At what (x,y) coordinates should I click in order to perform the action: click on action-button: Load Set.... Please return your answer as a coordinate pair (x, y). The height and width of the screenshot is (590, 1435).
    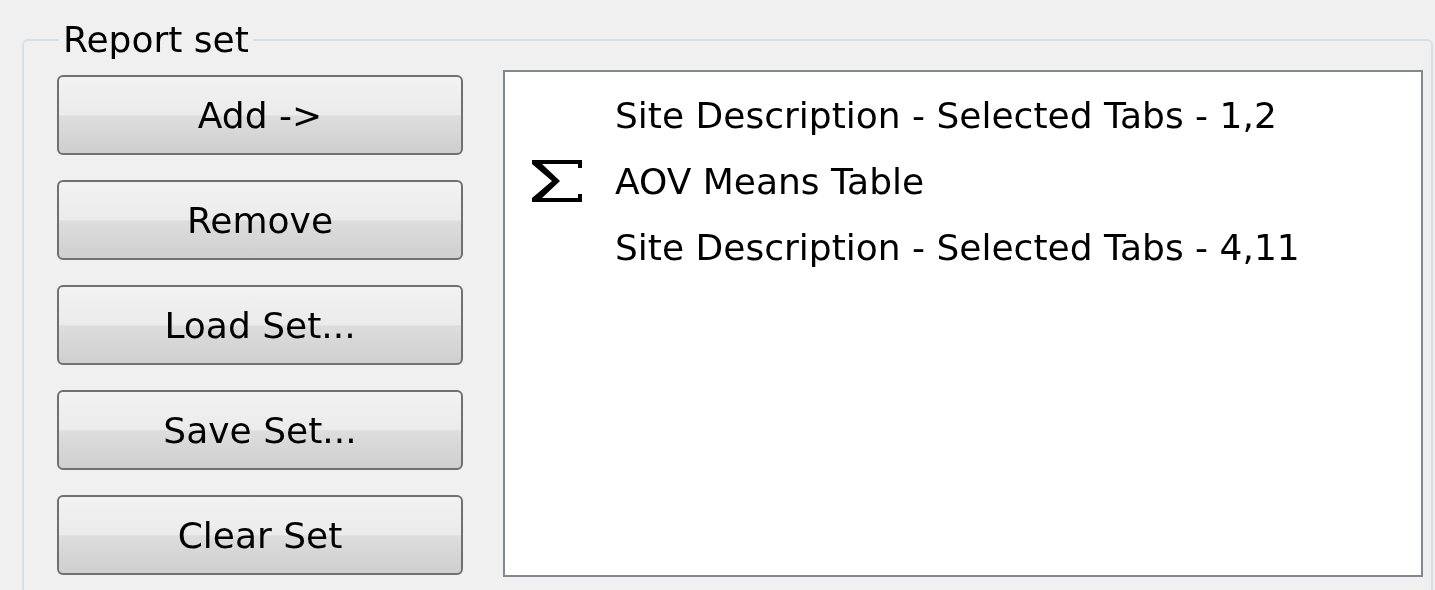
    Looking at the image, I should click on (260, 325).